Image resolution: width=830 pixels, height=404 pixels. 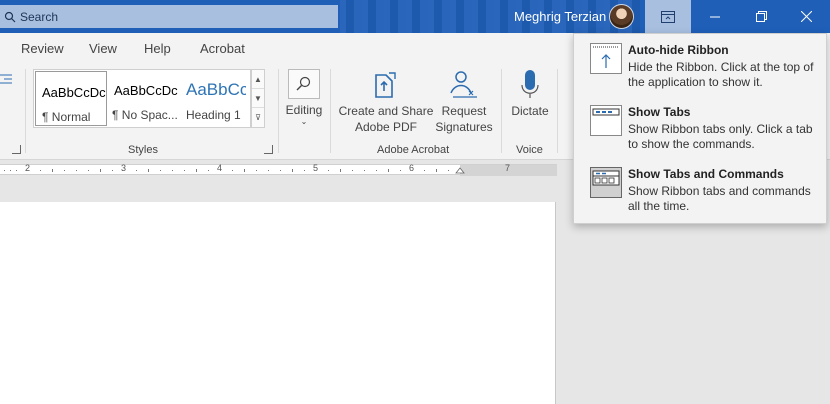 I want to click on style-sample: AaBbCc, so click(x=216, y=89).